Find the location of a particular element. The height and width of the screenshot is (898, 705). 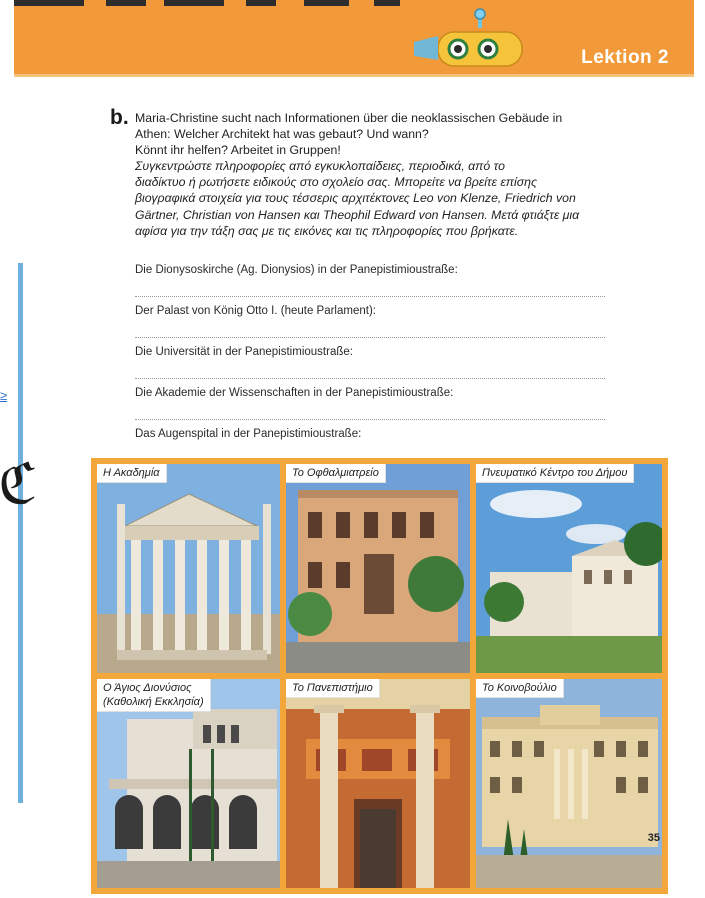

photo-caption: Το Κοινοβούλιο is located at coordinates (520, 688).